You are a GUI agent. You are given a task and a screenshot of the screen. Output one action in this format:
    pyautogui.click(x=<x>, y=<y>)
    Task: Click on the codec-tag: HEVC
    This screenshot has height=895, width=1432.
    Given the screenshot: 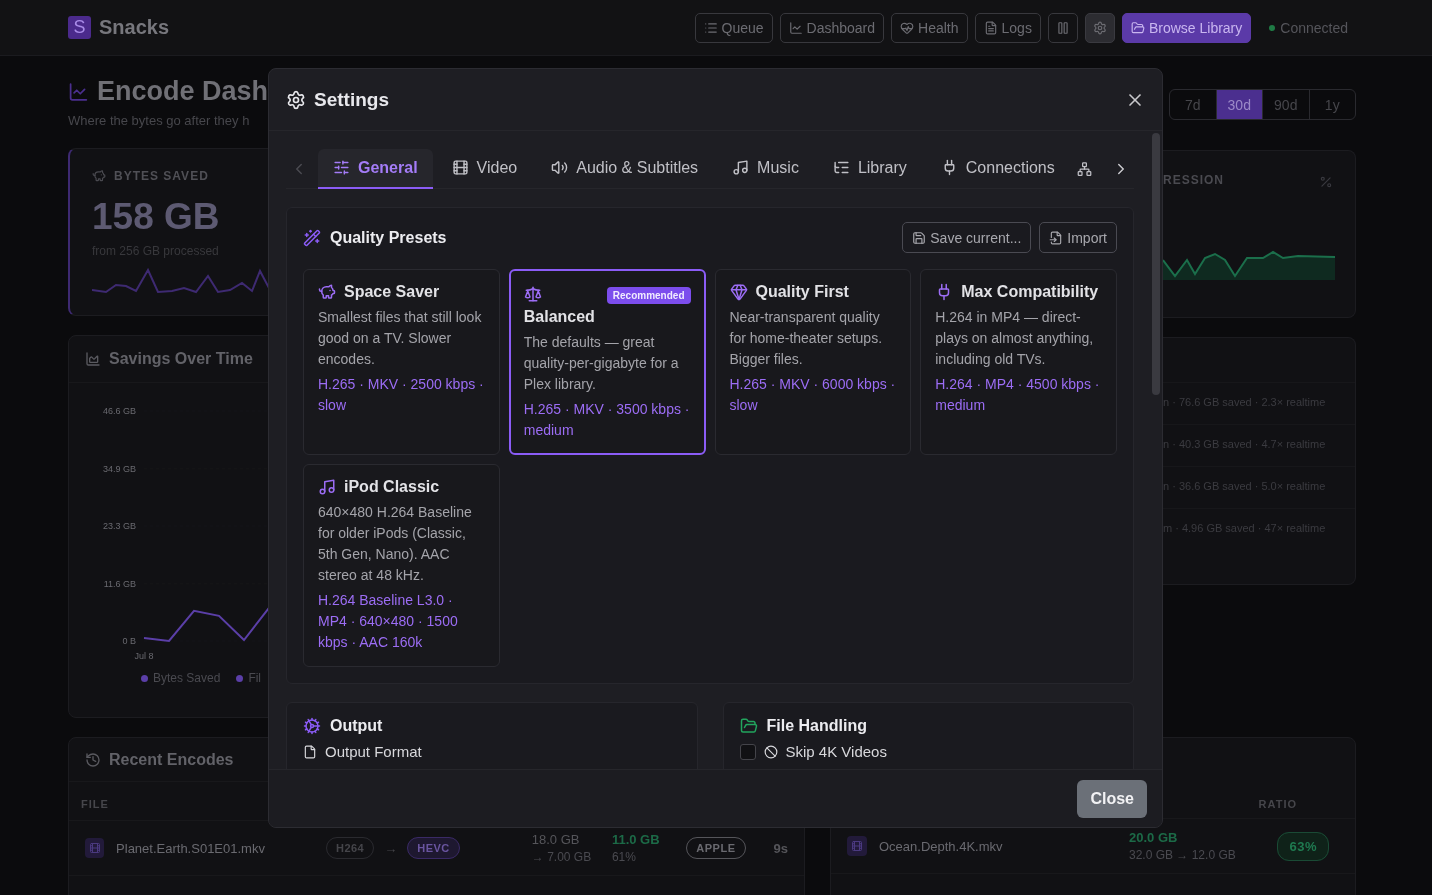 What is the action you would take?
    pyautogui.click(x=433, y=848)
    